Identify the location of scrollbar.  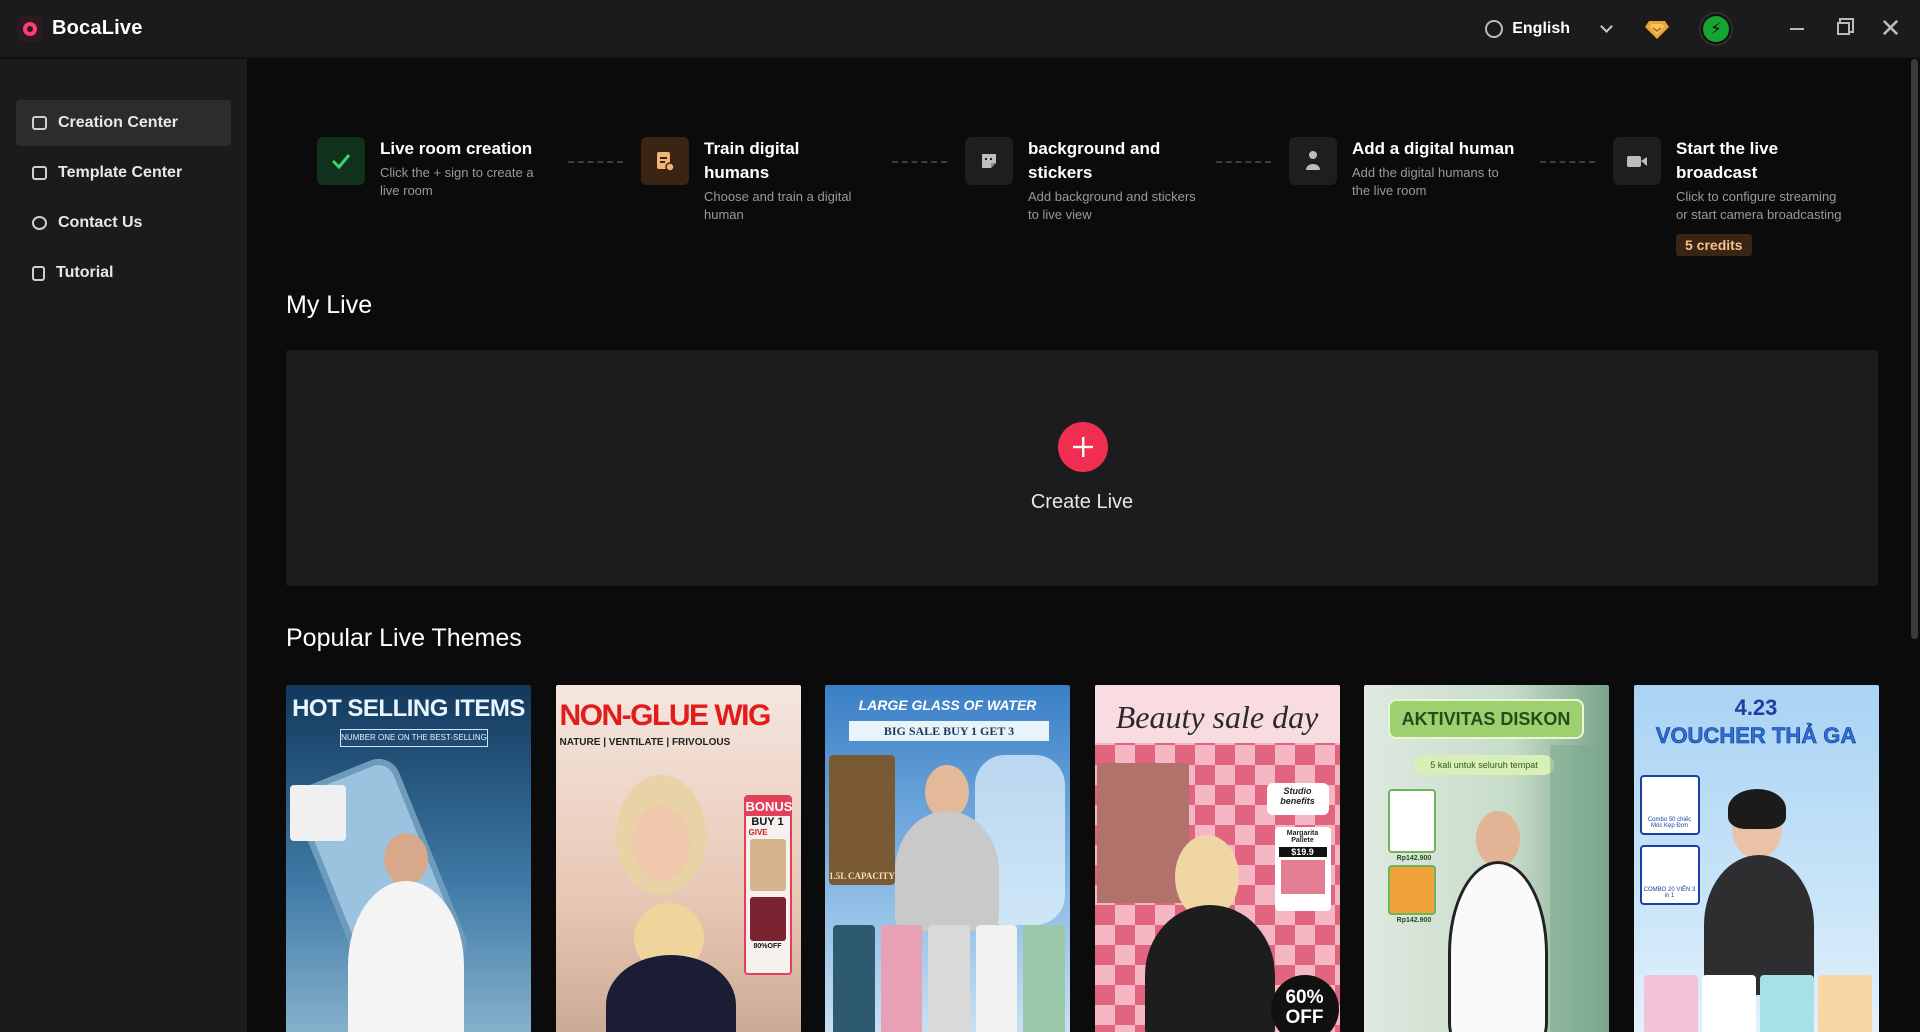
(1914, 349).